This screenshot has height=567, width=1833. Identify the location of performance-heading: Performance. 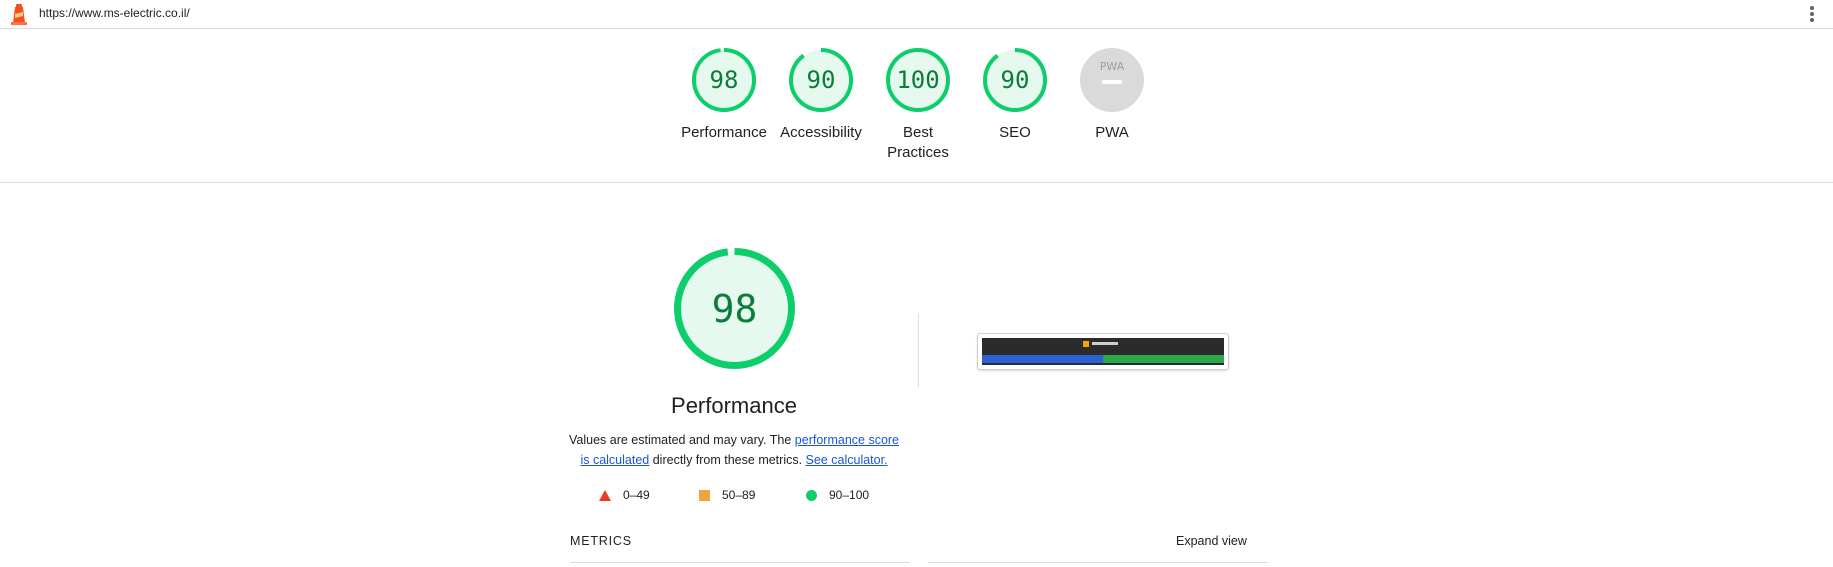
(734, 405).